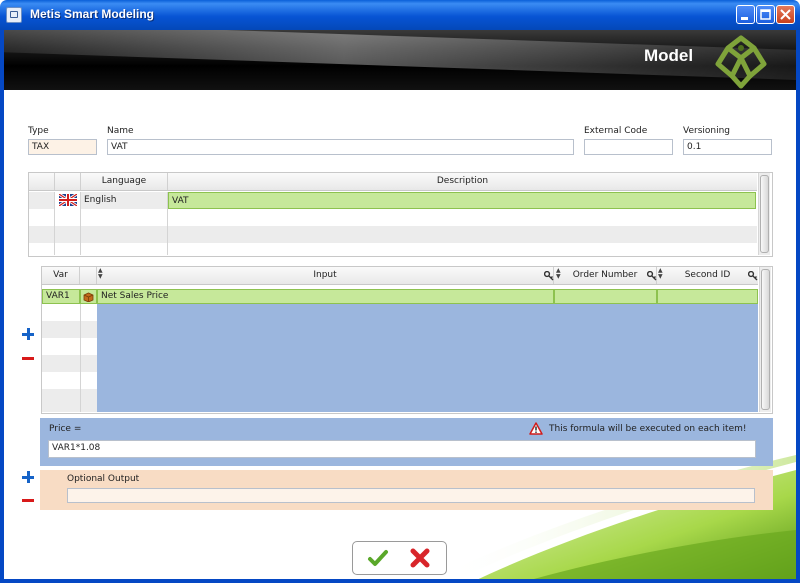  I want to click on maximize-icon, so click(765, 14).